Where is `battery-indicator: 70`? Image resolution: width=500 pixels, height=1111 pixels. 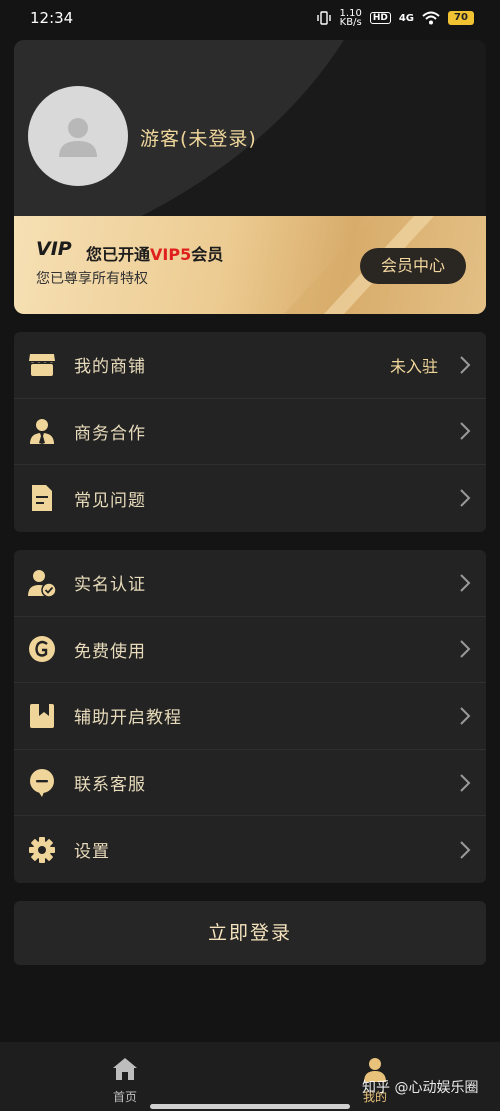 battery-indicator: 70 is located at coordinates (461, 18).